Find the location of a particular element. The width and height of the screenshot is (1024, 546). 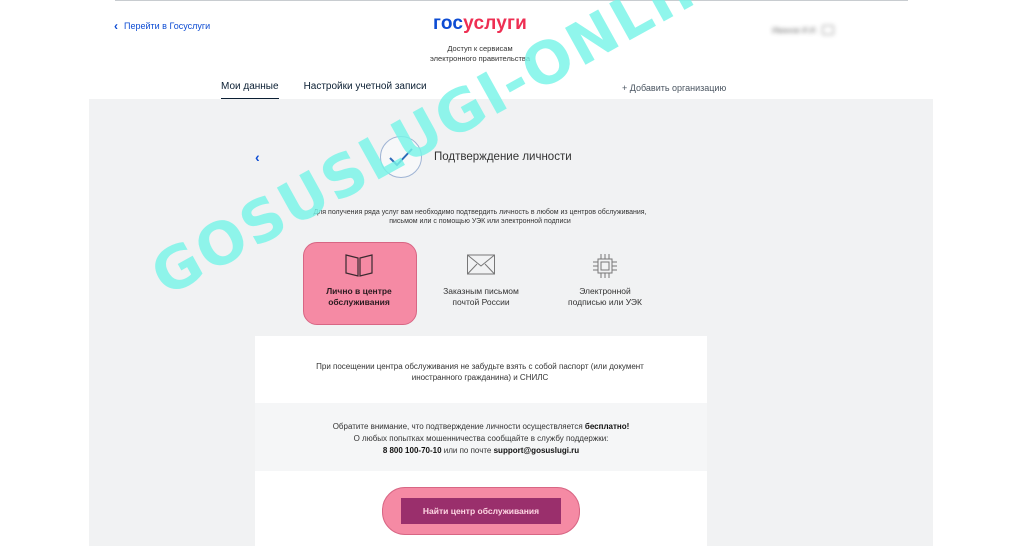

method-electronic-signature: Электронной подписью или УЭК is located at coordinates (605, 280).